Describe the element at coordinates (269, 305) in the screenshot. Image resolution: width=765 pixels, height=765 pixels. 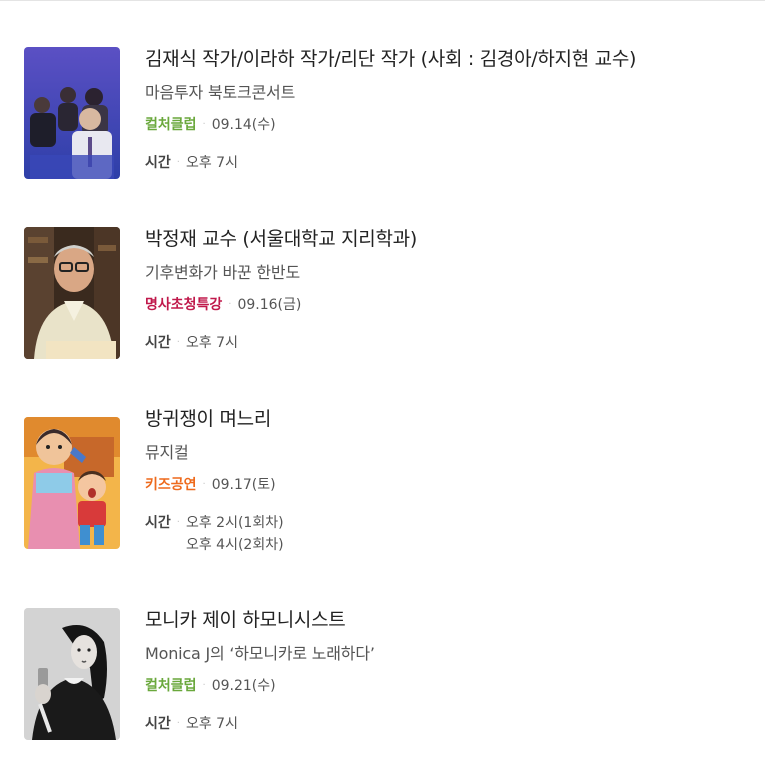
I see `event-date: 09.16(금)` at that location.